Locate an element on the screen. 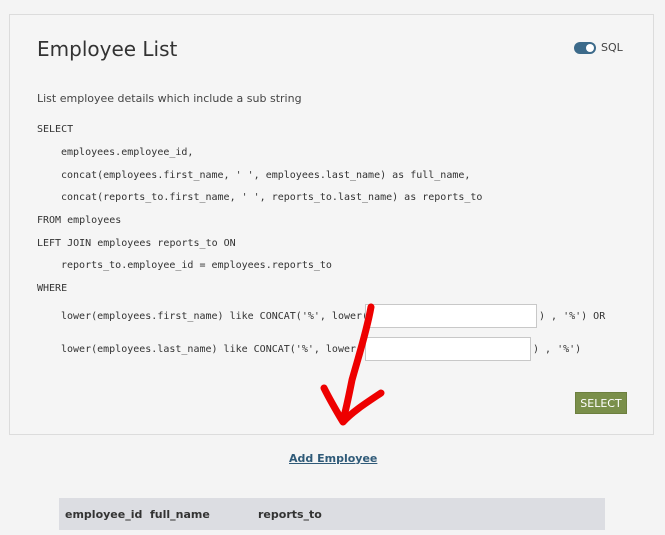 This screenshot has width=665, height=535. select-button: SELECT is located at coordinates (601, 403).